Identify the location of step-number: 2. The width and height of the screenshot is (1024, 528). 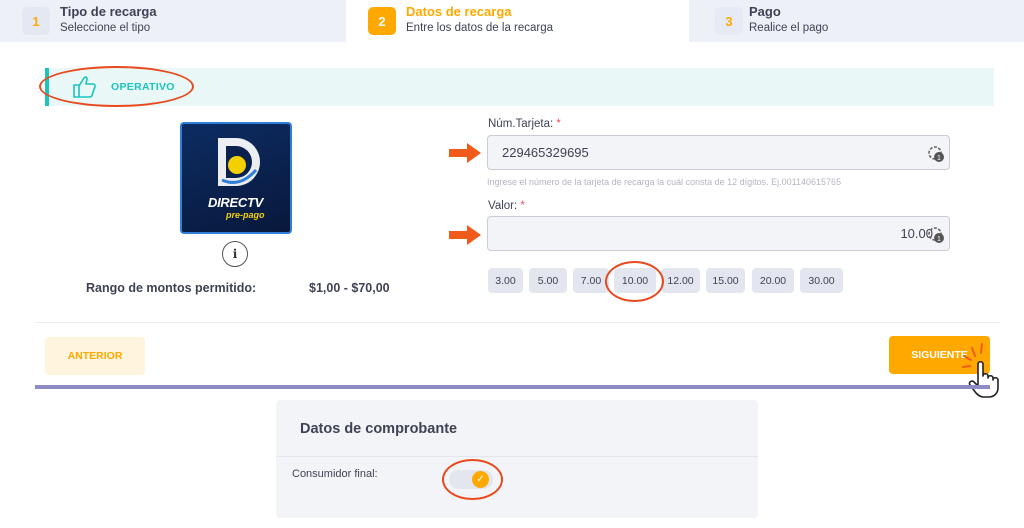
(382, 21).